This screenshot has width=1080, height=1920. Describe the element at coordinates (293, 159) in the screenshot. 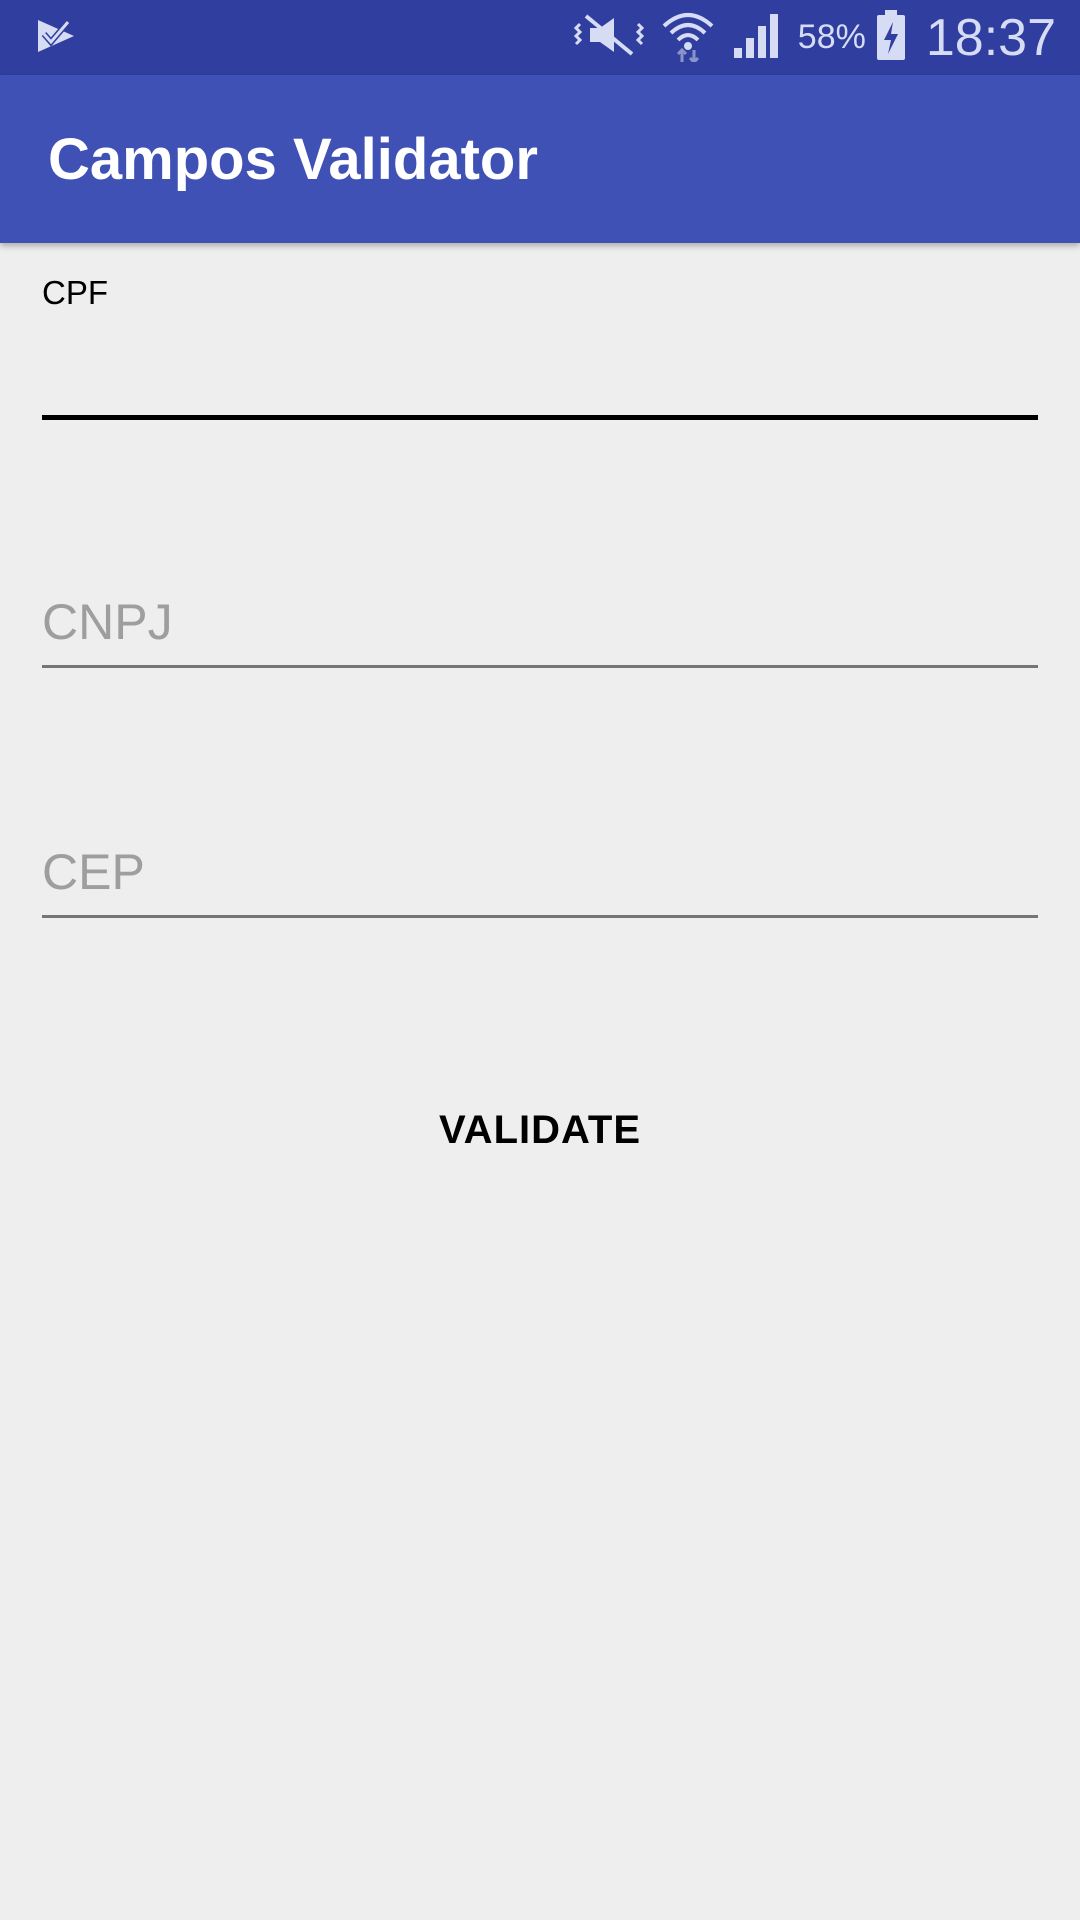

I see `app-title: Campos Validator` at that location.